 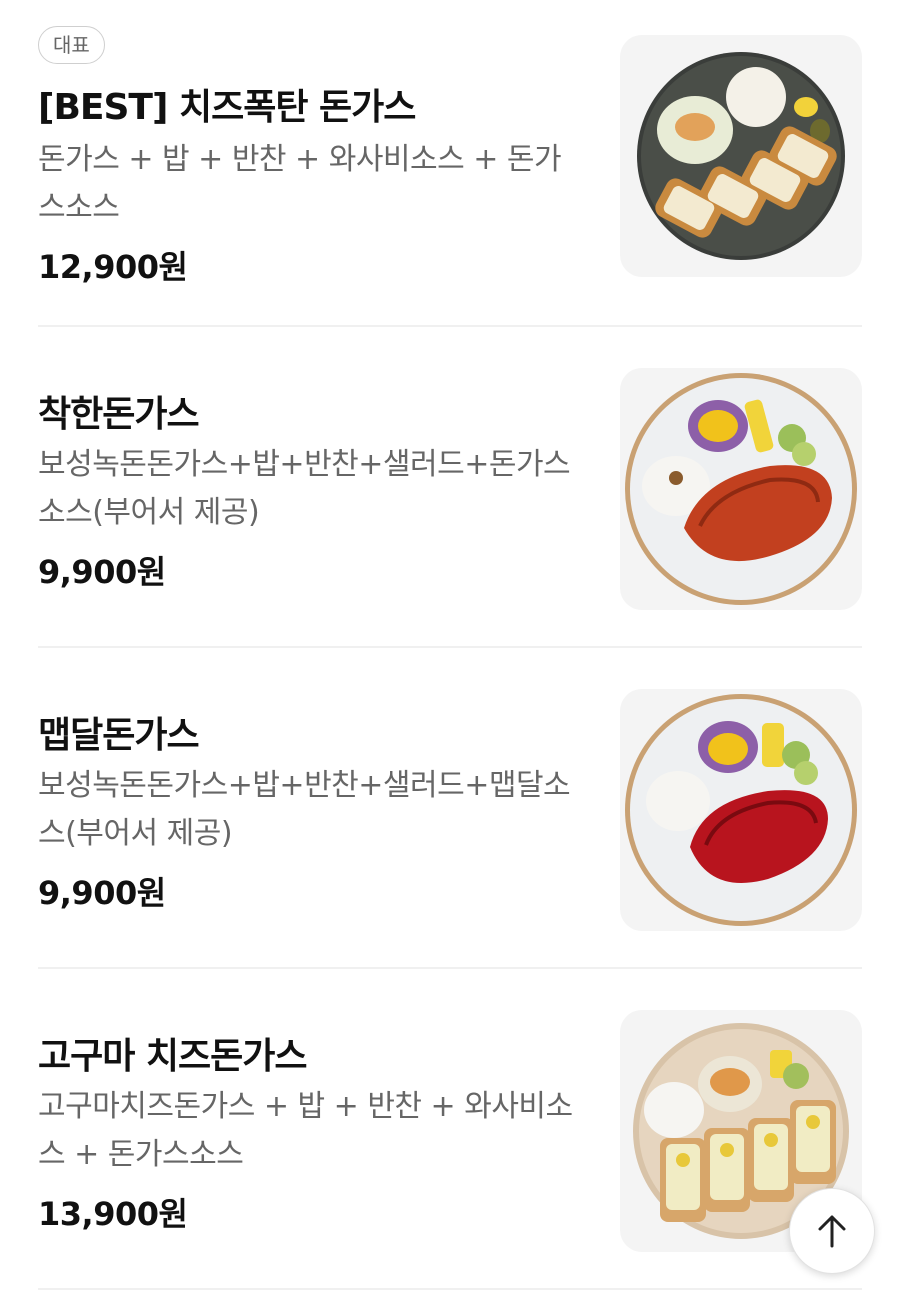 What do you see at coordinates (304, 809) in the screenshot?
I see `menu-item-description: 보성녹돈돈가스+밥+반찬+샐러드+맵달소스(부어서 제공)` at bounding box center [304, 809].